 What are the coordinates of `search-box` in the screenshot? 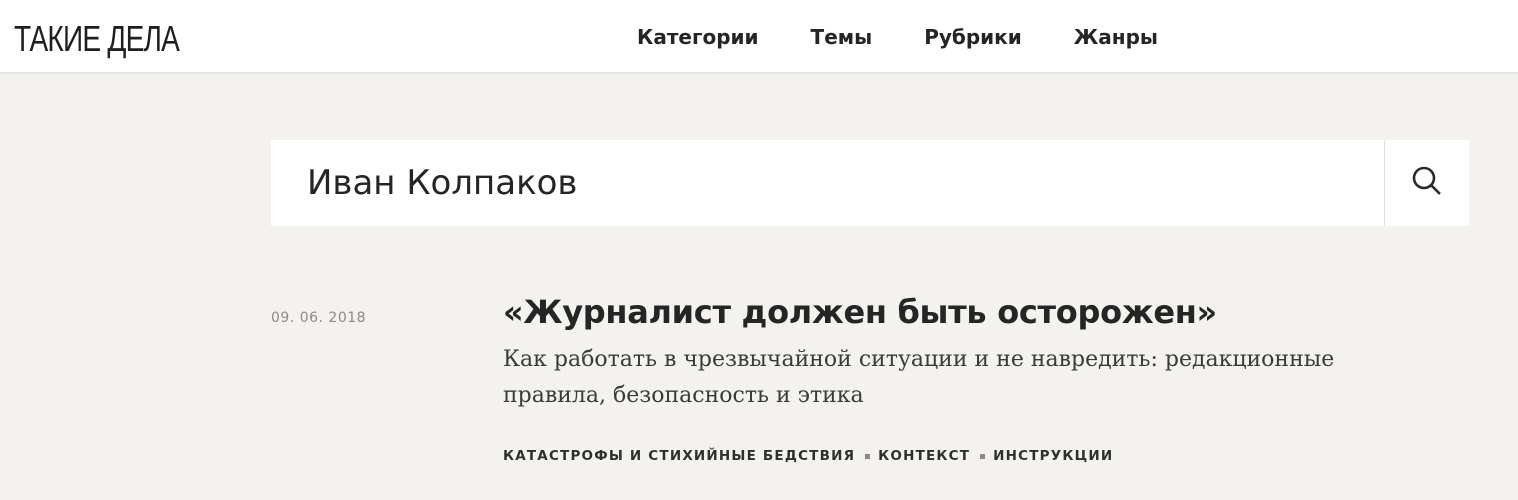 It's located at (870, 183).